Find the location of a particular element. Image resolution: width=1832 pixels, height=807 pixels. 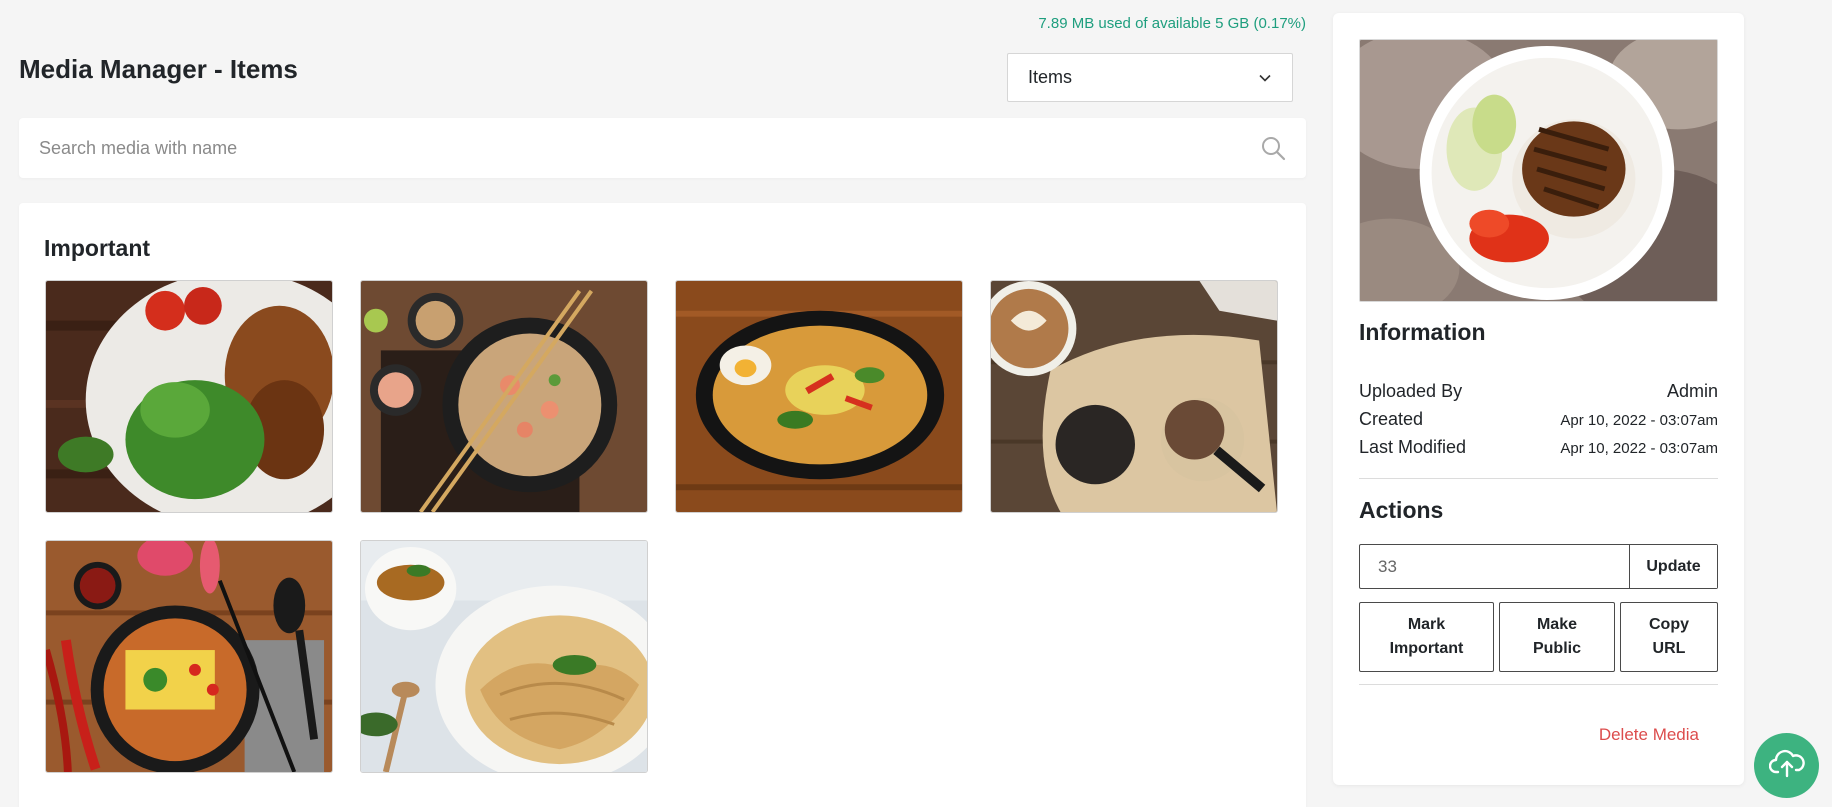

created-label: Created is located at coordinates (1391, 419).